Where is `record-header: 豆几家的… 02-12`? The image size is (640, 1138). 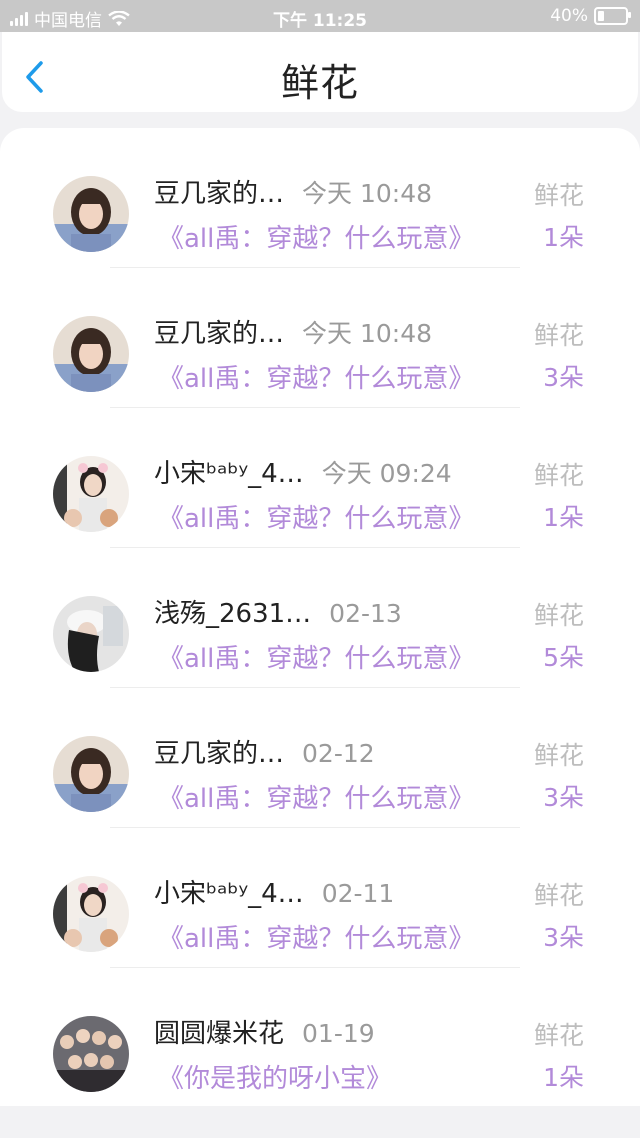
record-header: 豆几家的… 02-12 is located at coordinates (264, 751).